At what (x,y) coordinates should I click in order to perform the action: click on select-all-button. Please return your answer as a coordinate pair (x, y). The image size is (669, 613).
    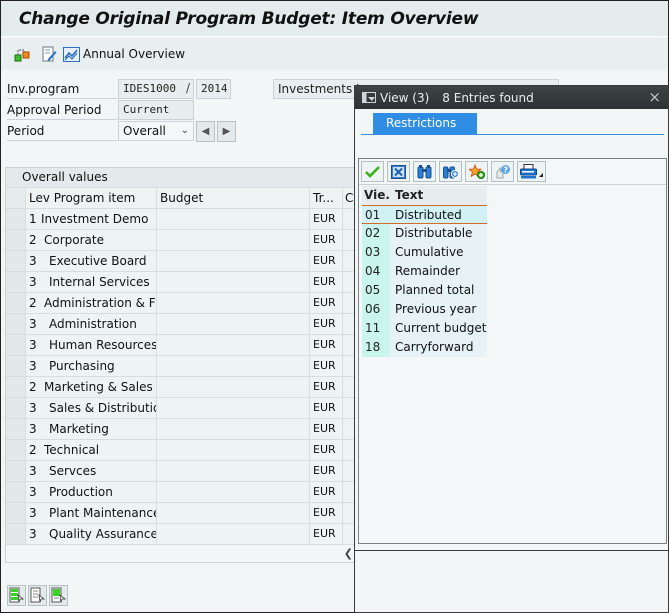
    Looking at the image, I should click on (16, 595).